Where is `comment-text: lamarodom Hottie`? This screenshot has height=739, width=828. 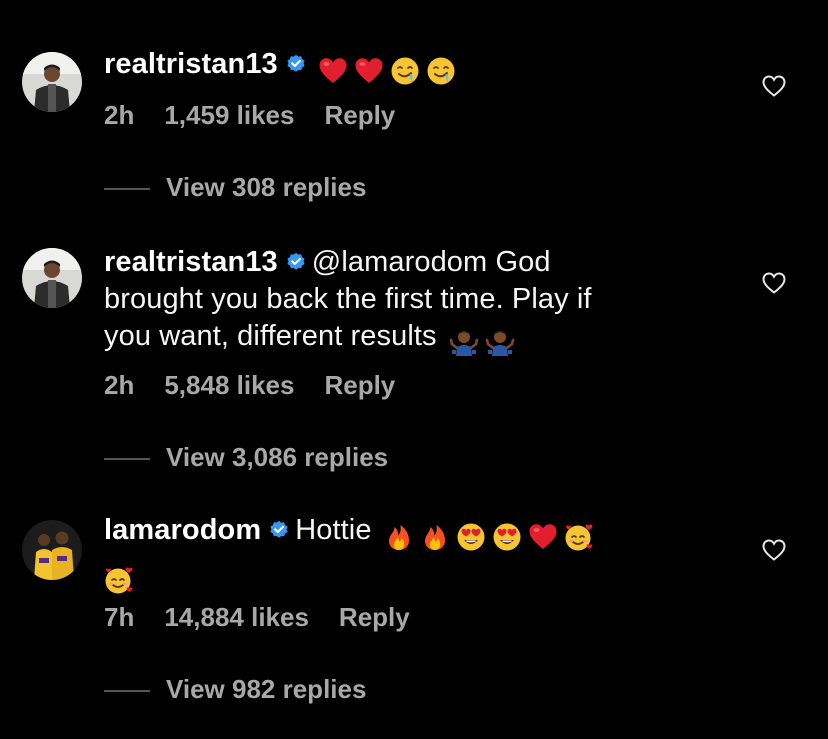 comment-text: lamarodom Hottie is located at coordinates (414, 555).